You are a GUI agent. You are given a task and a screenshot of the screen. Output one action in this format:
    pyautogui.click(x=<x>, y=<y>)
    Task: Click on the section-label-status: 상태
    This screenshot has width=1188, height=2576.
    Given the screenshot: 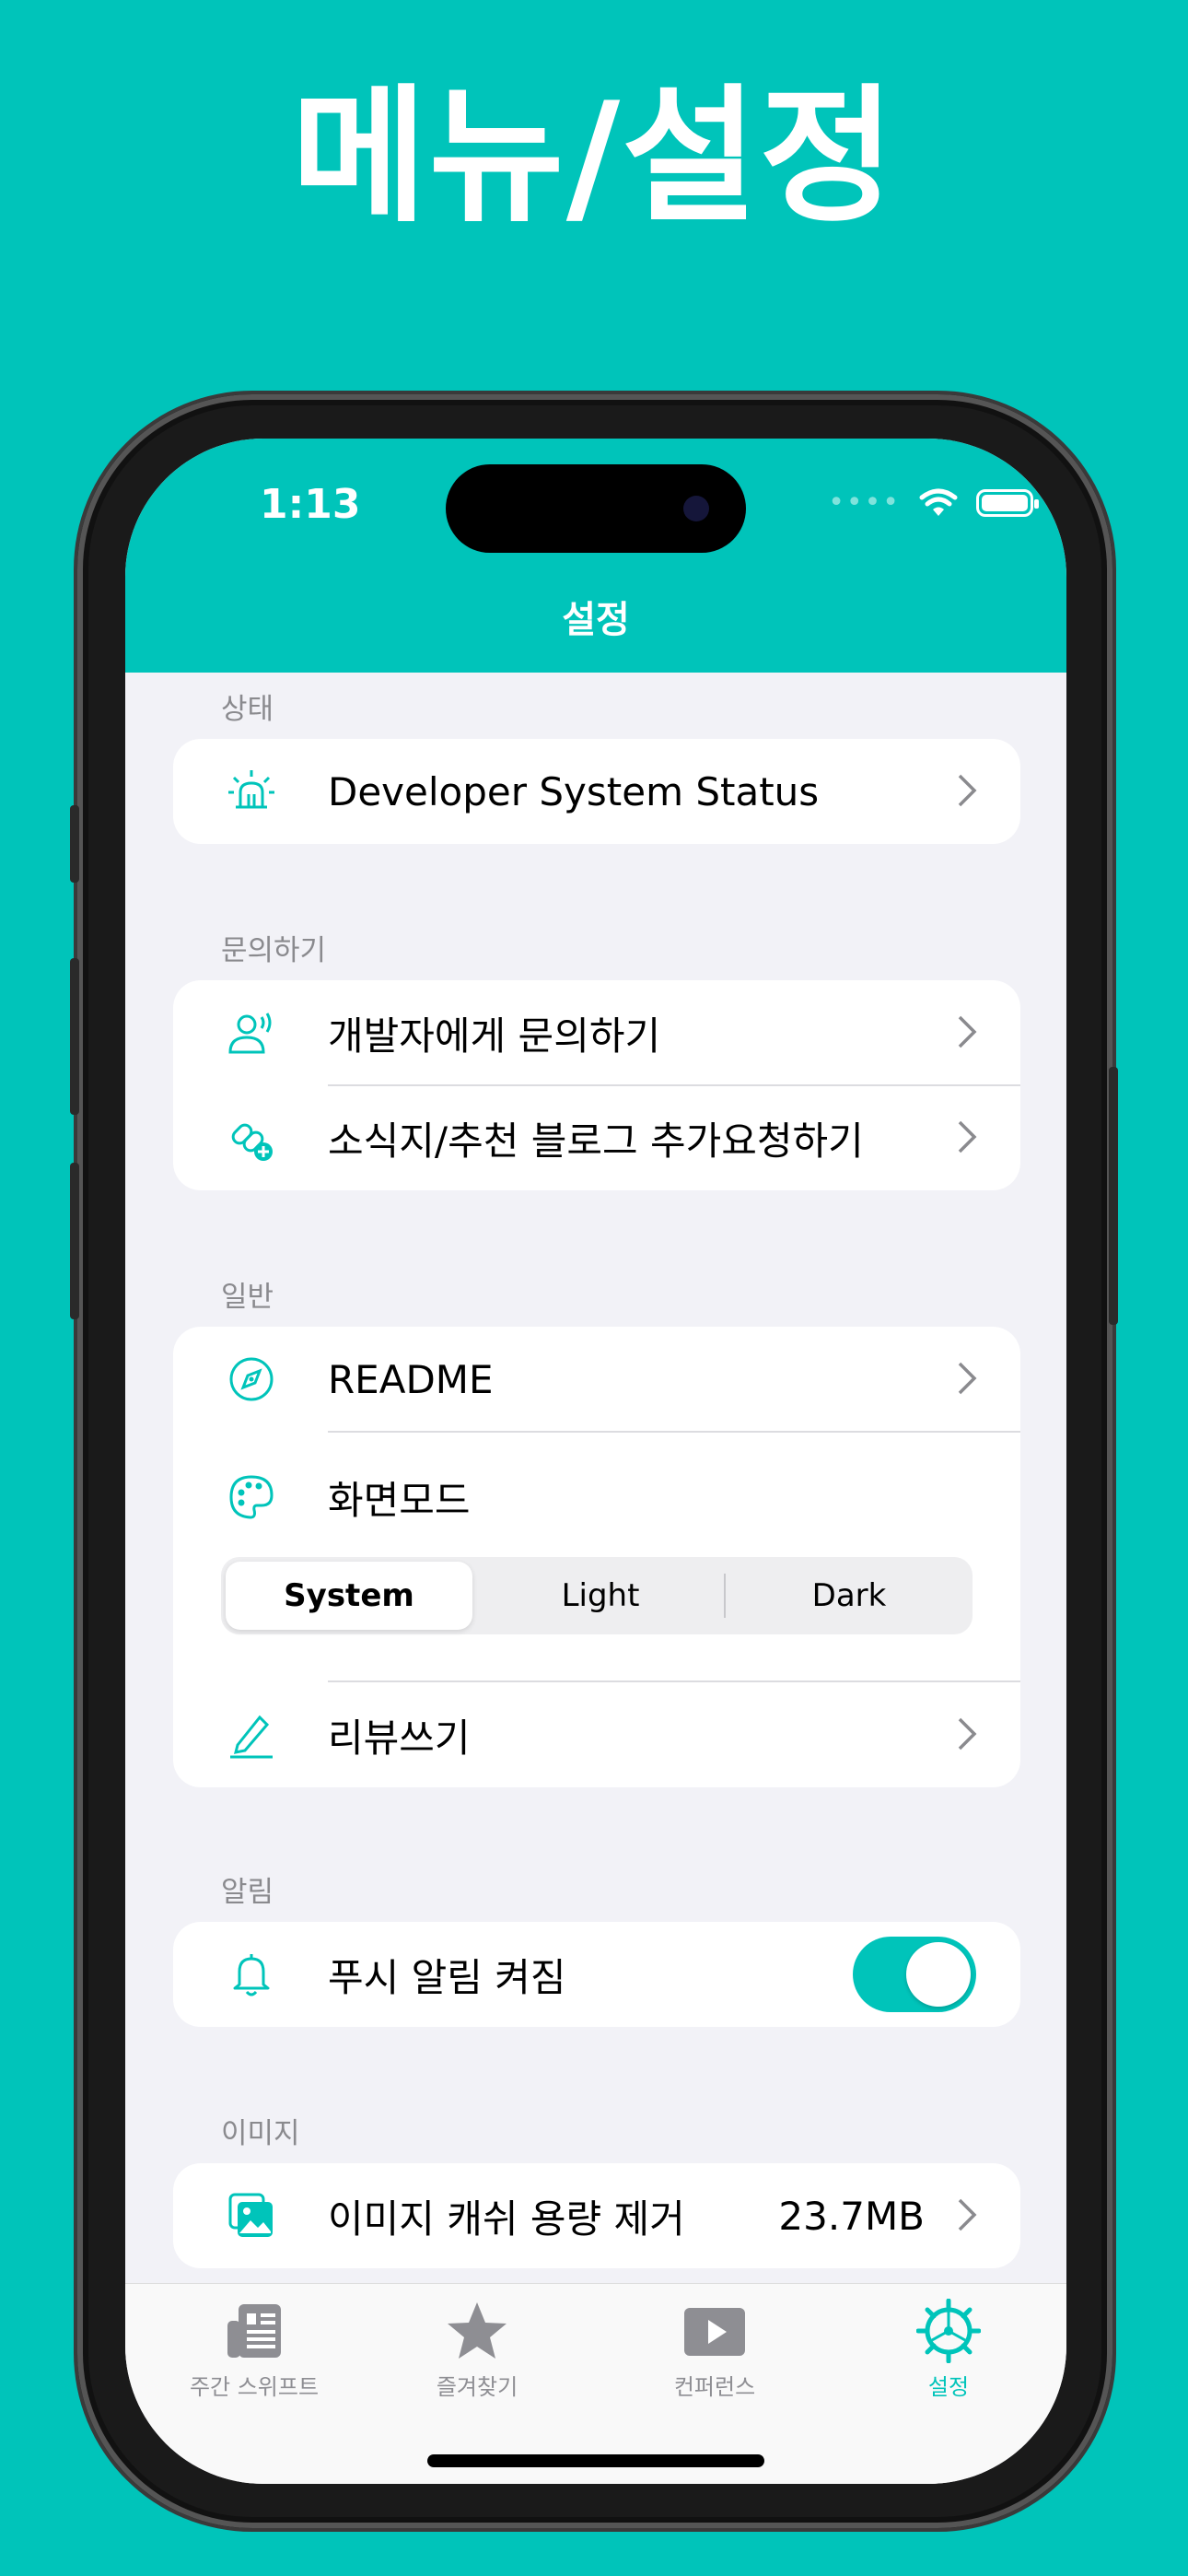 What is the action you would take?
    pyautogui.click(x=247, y=709)
    